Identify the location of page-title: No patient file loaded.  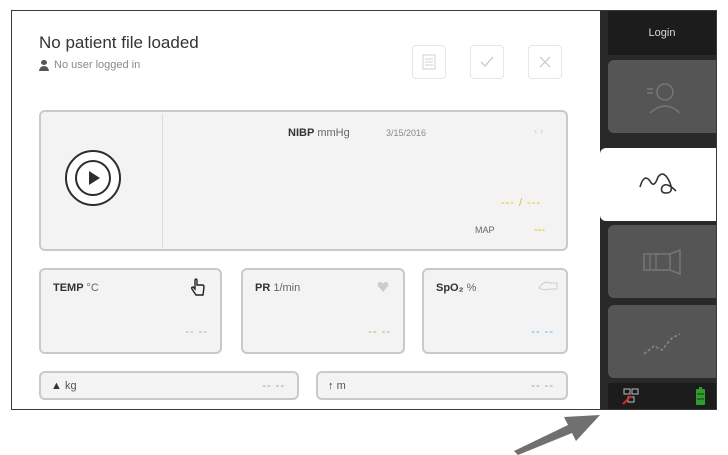
(119, 42).